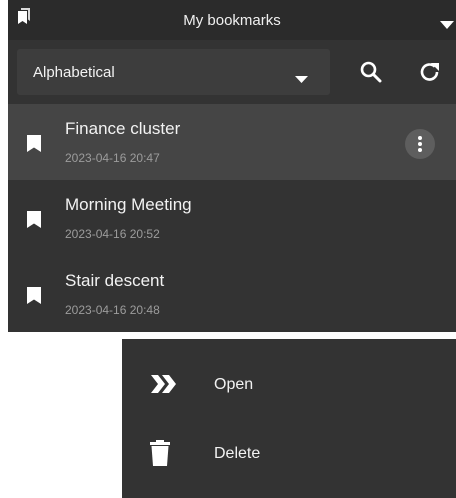  What do you see at coordinates (234, 384) in the screenshot?
I see `menu-item-label: Open` at bounding box center [234, 384].